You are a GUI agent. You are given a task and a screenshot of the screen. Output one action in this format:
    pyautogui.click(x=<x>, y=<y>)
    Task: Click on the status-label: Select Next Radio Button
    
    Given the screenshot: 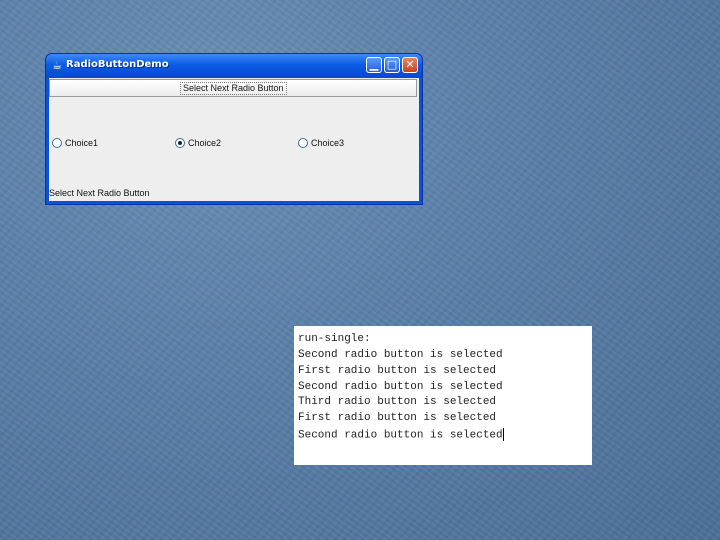 What is the action you would take?
    pyautogui.click(x=99, y=193)
    